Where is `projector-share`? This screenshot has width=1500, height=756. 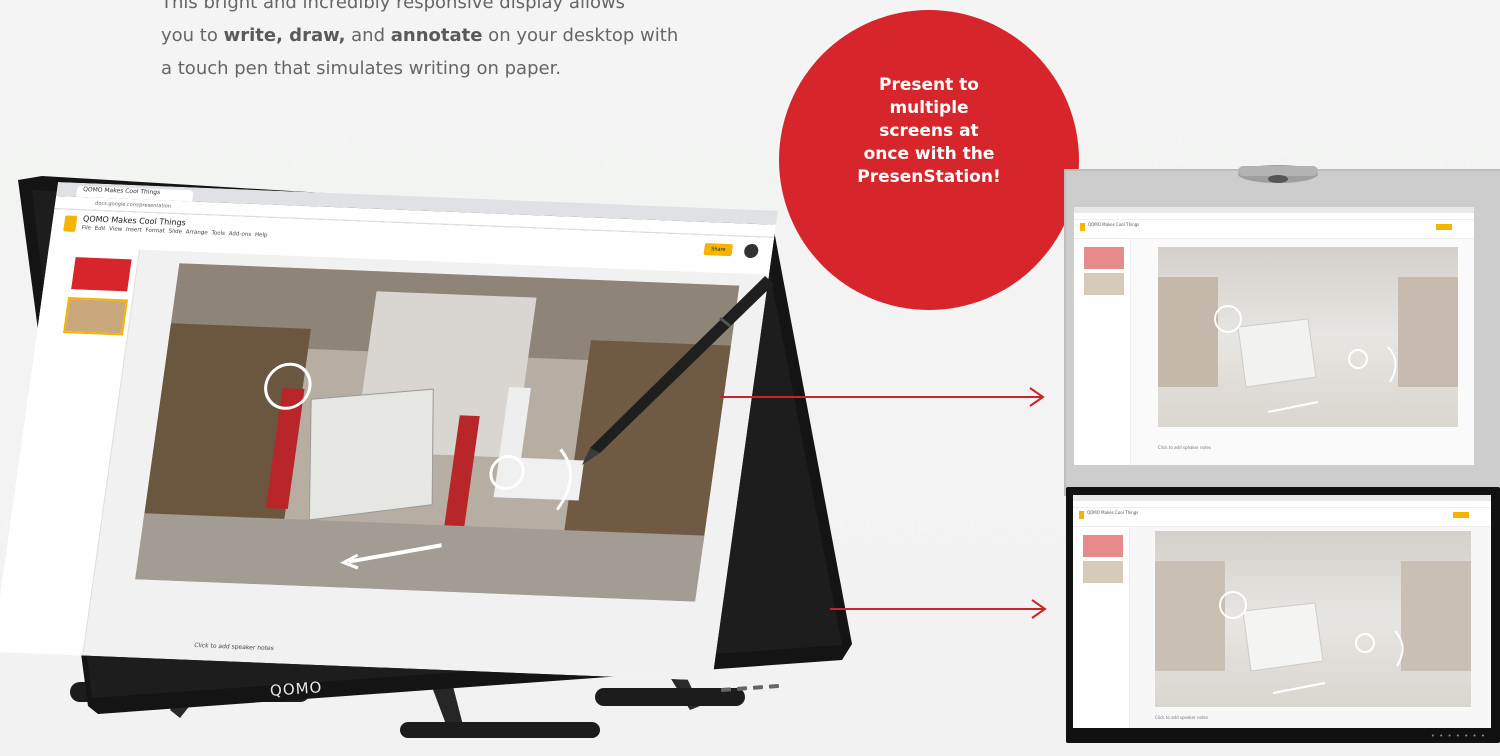
projector-share is located at coordinates (1444, 227).